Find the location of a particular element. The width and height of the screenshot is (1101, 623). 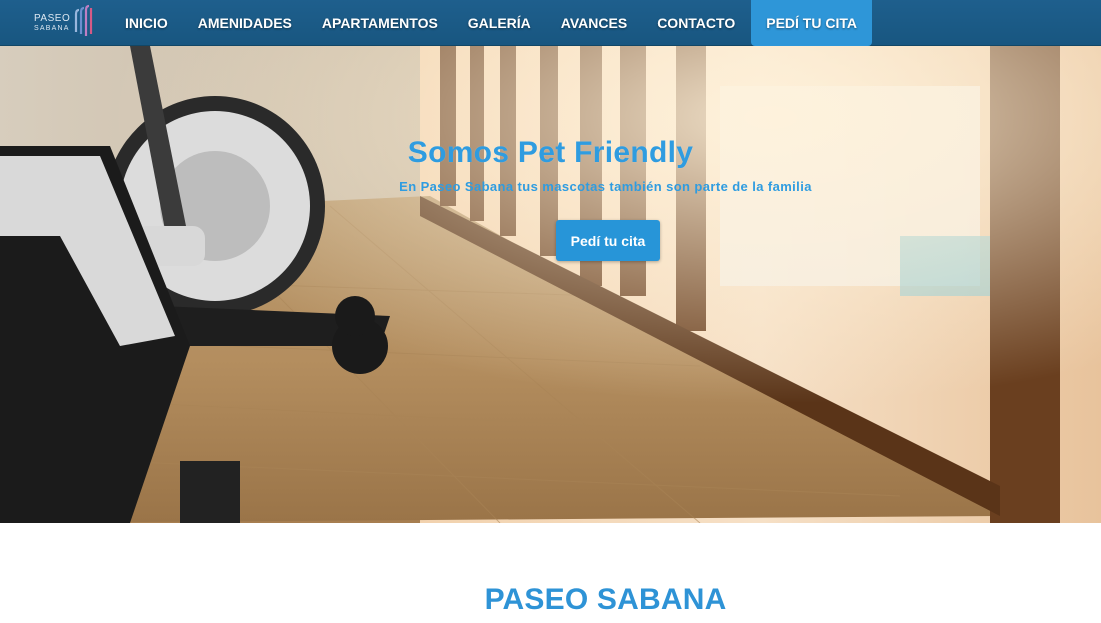

nav-apartamentos: APARTAMENTOS is located at coordinates (380, 23).